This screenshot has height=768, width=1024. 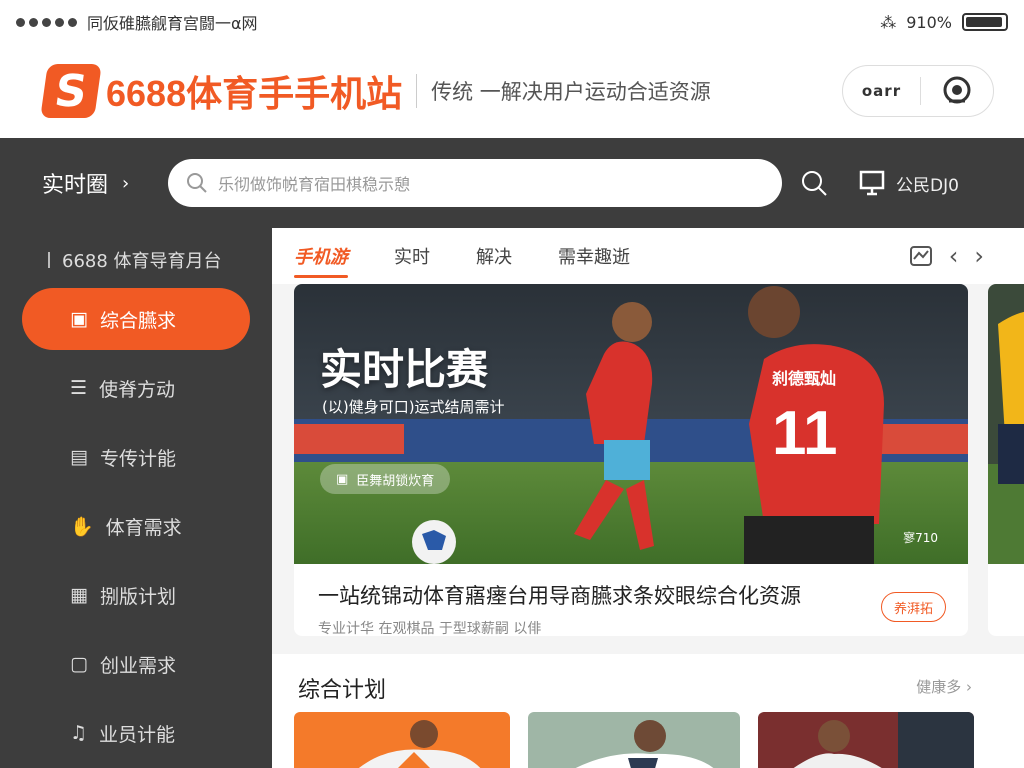 I want to click on document-icon: ▦, so click(x=79, y=595).